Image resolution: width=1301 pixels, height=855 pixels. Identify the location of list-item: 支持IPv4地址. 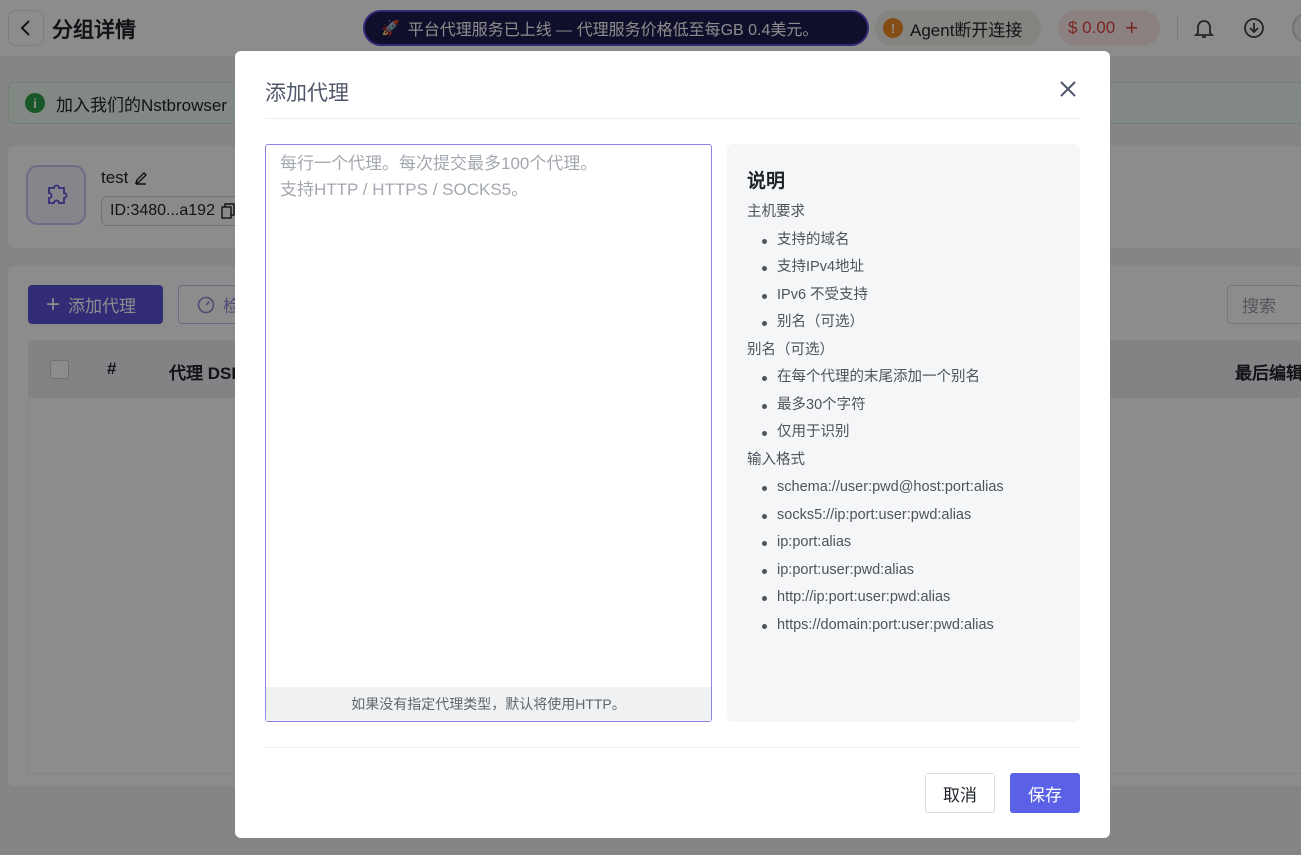
(909, 268).